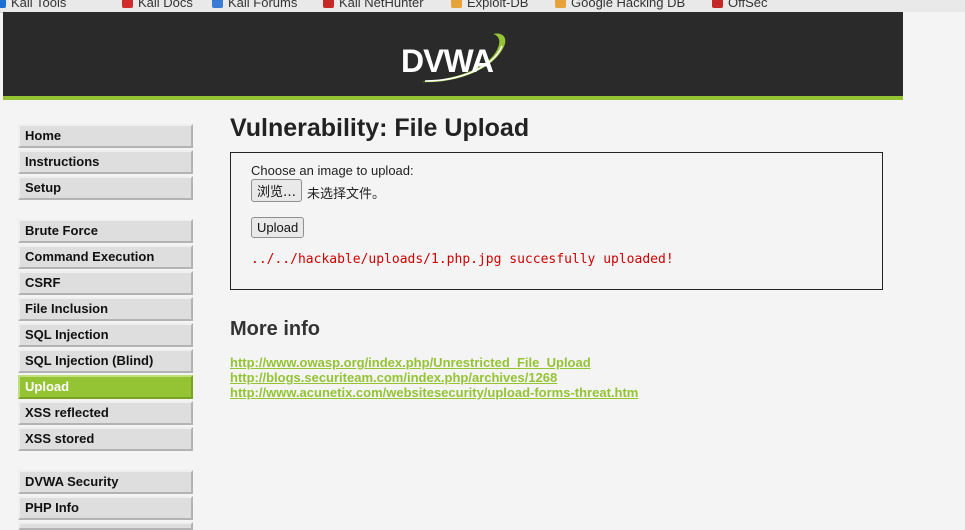 The width and height of the screenshot is (965, 530). What do you see at coordinates (346, 194) in the screenshot?
I see `no-file-selected-text: 未选择文件。` at bounding box center [346, 194].